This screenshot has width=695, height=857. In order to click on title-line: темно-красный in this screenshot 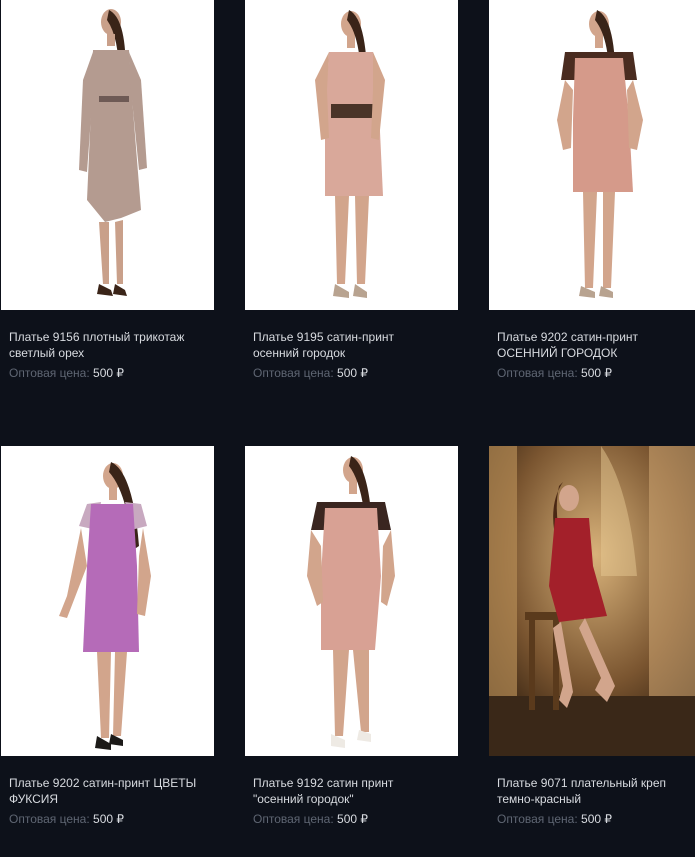, I will do `click(539, 799)`.